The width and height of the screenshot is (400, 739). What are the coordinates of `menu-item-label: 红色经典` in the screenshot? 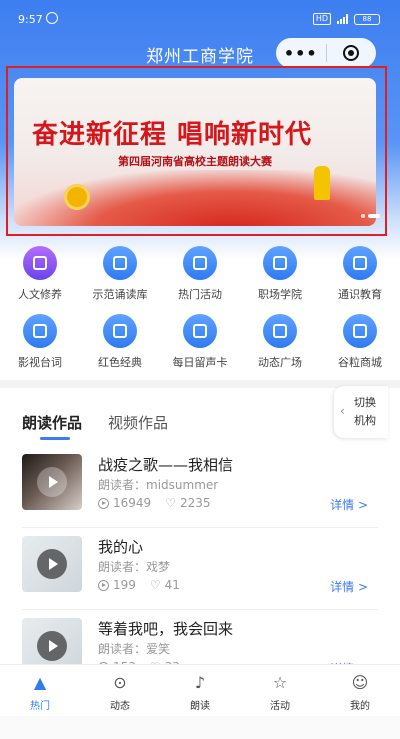 It's located at (120, 362).